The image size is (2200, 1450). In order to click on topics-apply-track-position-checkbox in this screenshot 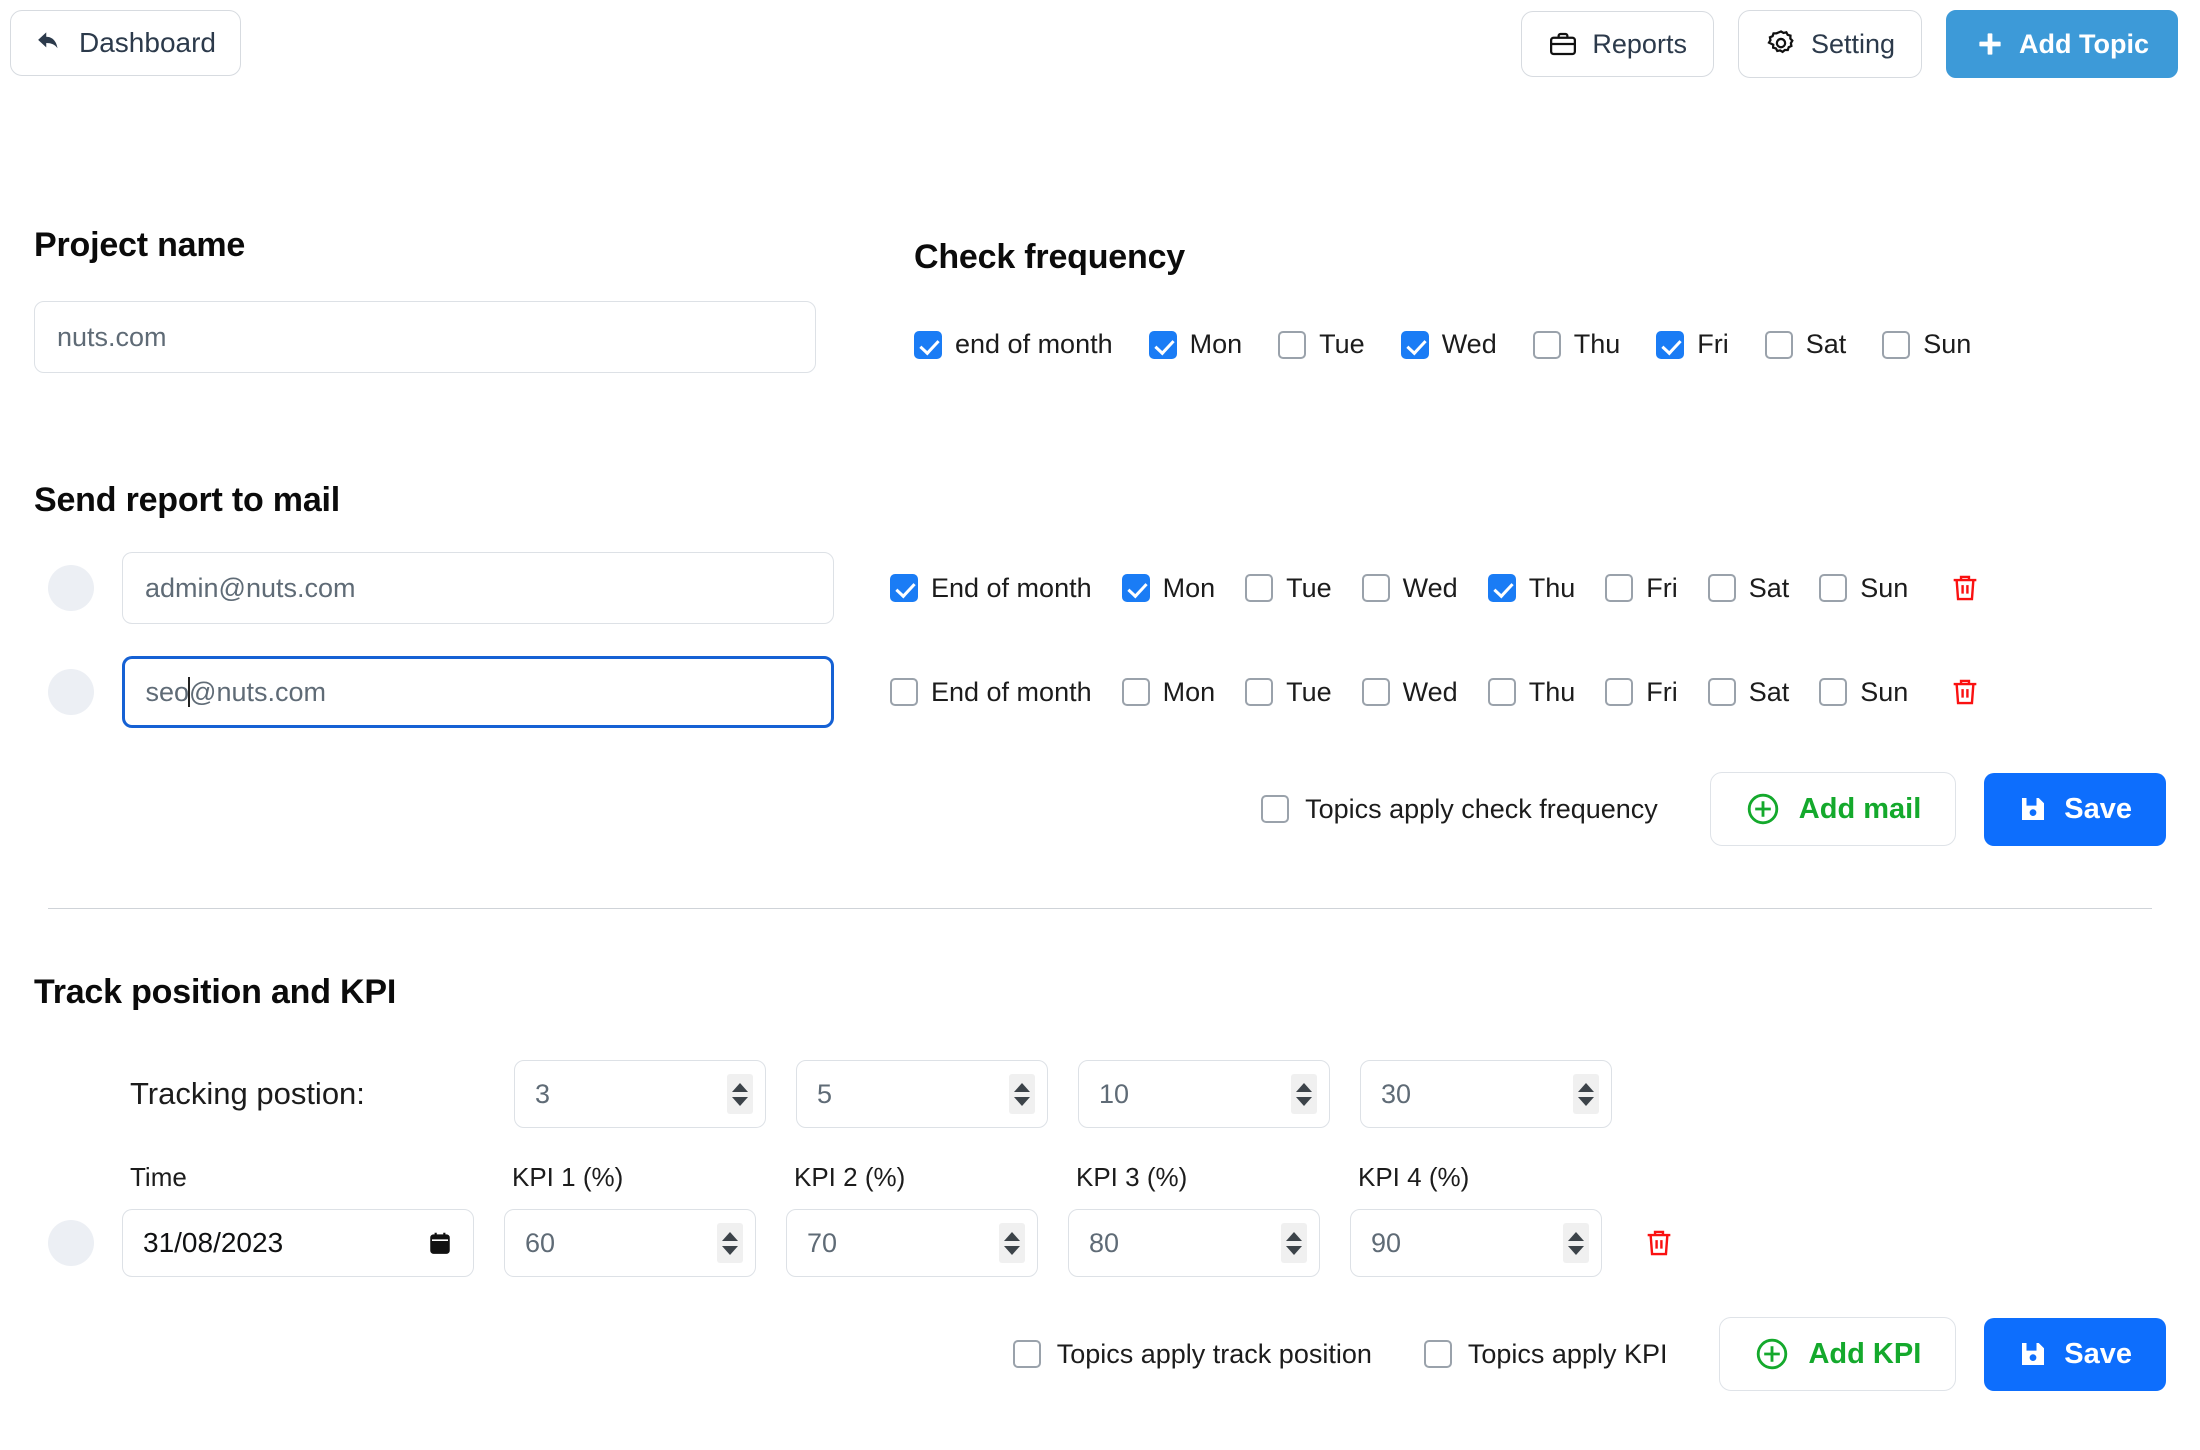, I will do `click(1026, 1354)`.